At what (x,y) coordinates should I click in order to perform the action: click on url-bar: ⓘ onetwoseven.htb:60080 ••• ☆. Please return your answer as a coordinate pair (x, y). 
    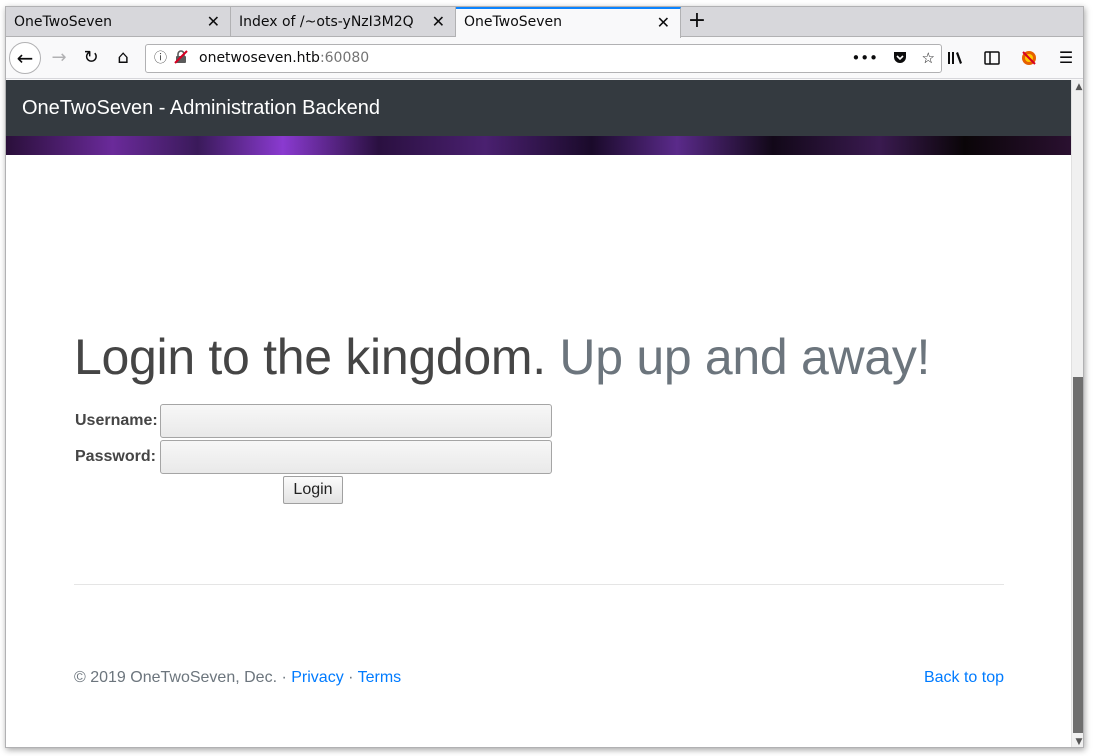
    Looking at the image, I should click on (543, 58).